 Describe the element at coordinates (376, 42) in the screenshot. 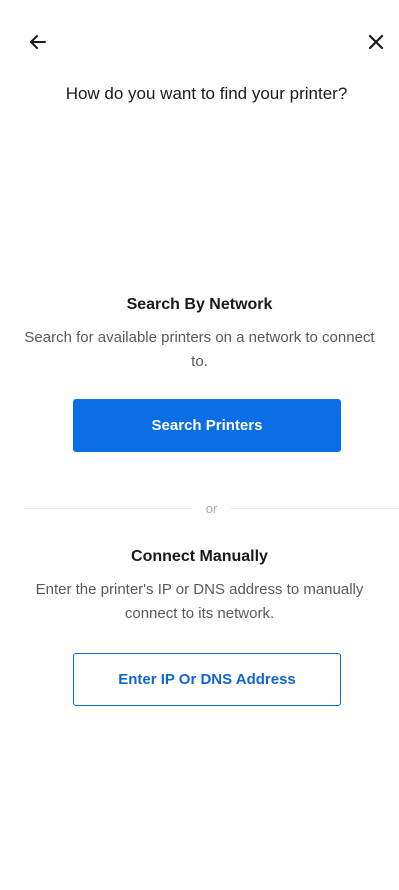

I see `close-icon` at that location.